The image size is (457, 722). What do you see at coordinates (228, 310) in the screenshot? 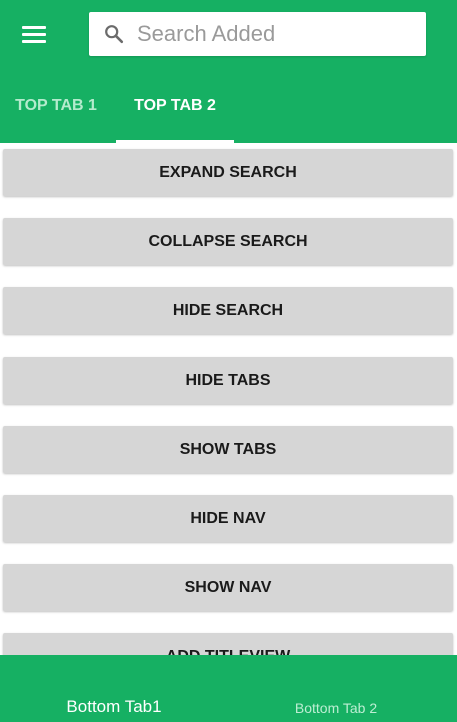
I see `hide-search-button: HIDE SEARCH` at bounding box center [228, 310].